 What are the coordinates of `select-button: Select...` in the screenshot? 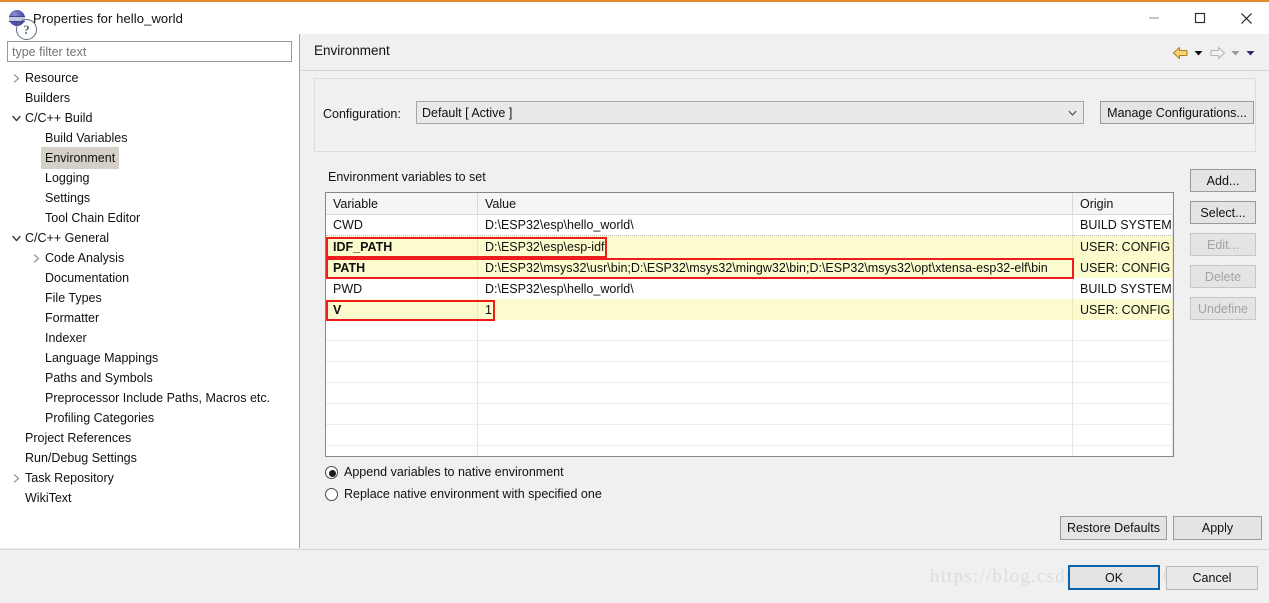 It's located at (1223, 212).